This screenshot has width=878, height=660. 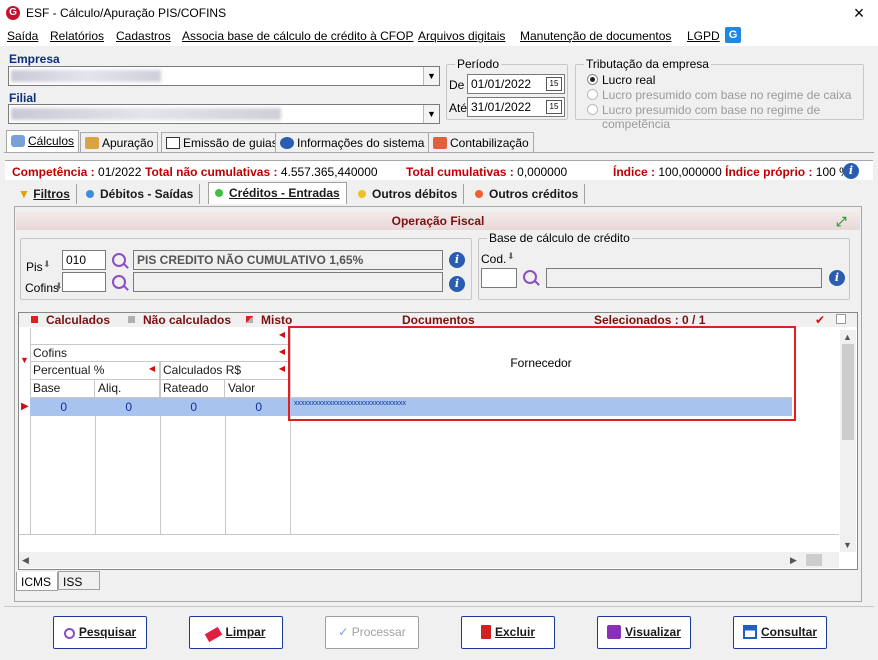 I want to click on processar-label: Processar, so click(x=378, y=632).